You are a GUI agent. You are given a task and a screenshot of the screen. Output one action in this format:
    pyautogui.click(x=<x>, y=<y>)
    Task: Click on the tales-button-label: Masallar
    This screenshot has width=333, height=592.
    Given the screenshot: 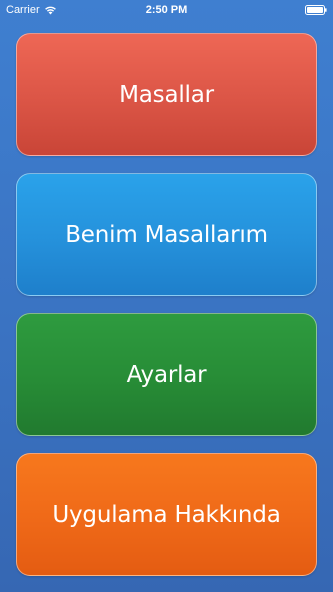 What is the action you would take?
    pyautogui.click(x=166, y=94)
    